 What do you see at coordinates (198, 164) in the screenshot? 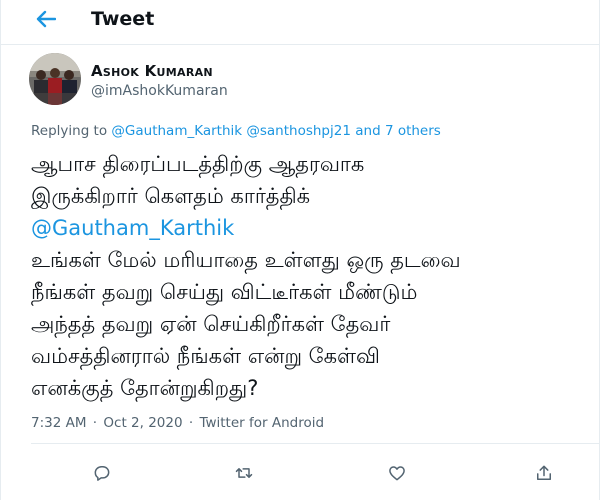
I see `tweet-line: ஆபாச திரைப்படத்திற்கு ஆதரவாக` at bounding box center [198, 164].